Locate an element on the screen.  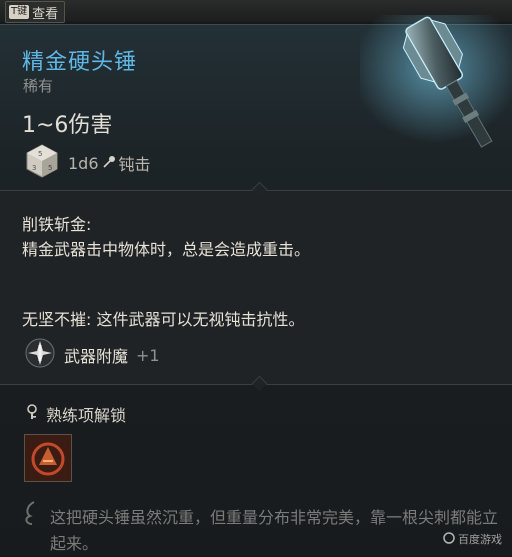
dice-value: 1d6 is located at coordinates (83, 163).